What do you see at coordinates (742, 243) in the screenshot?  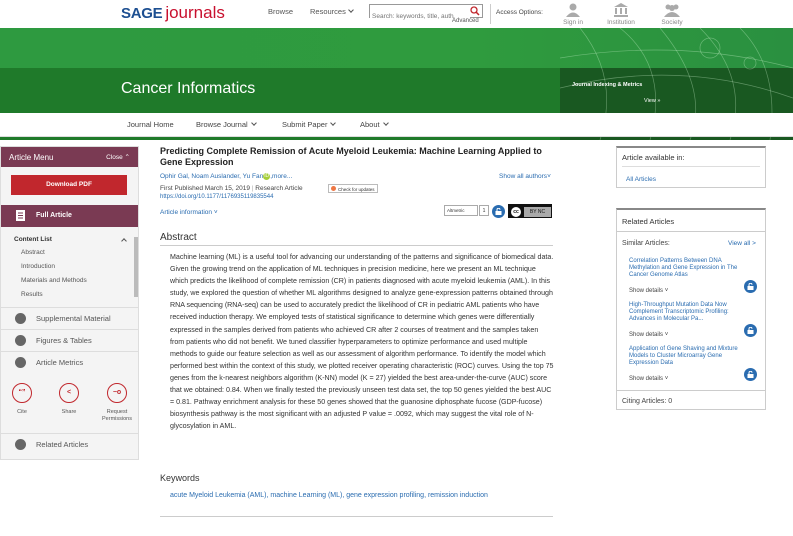 I see `view-all-link: View all >` at bounding box center [742, 243].